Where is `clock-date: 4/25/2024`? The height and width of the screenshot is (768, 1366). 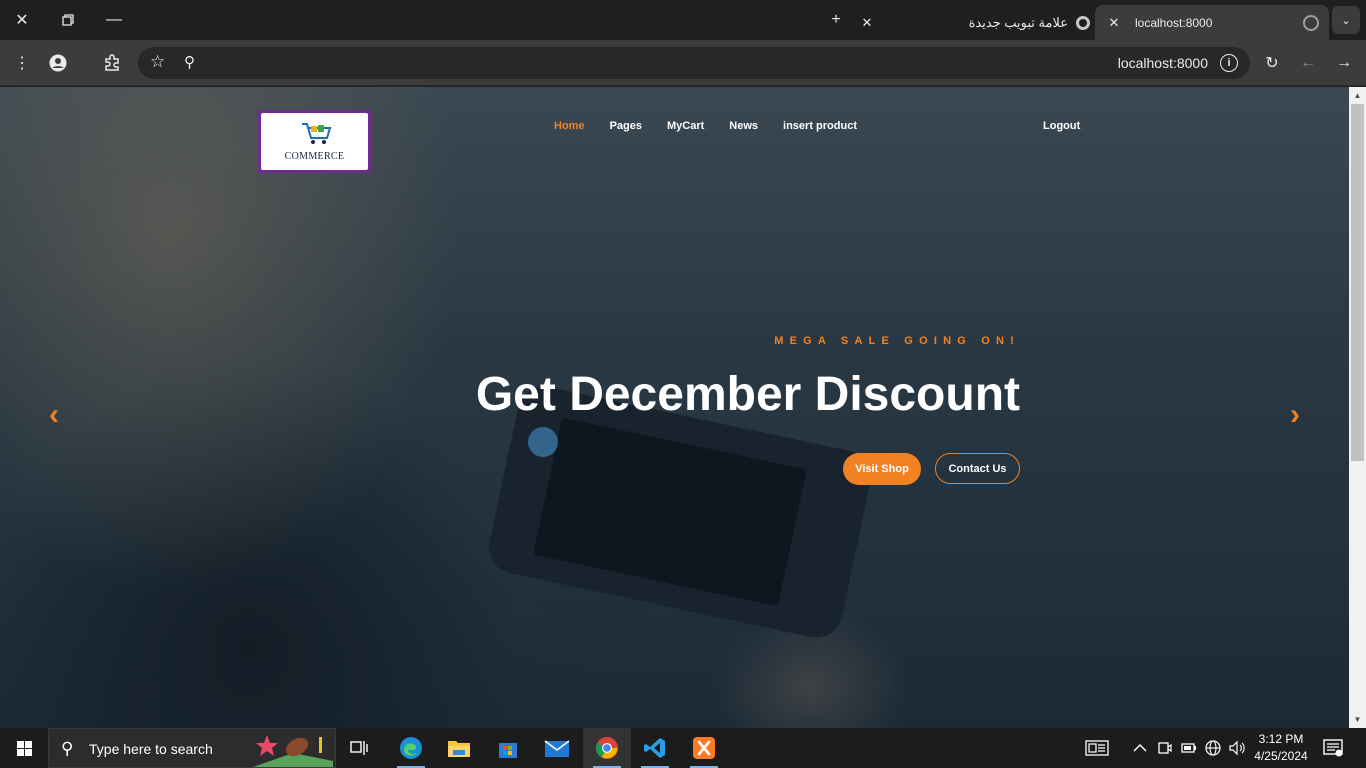 clock-date: 4/25/2024 is located at coordinates (1281, 756).